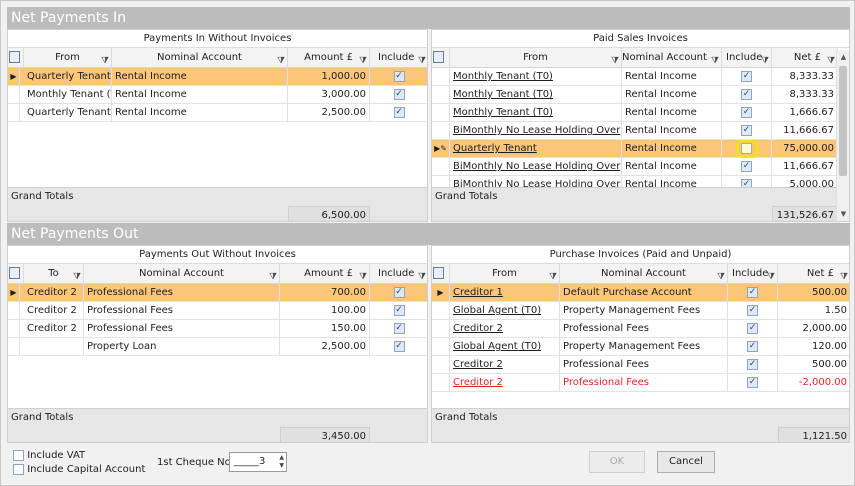  I want to click on table-row: Property Loan 2,500.00 ✓, so click(217, 347).